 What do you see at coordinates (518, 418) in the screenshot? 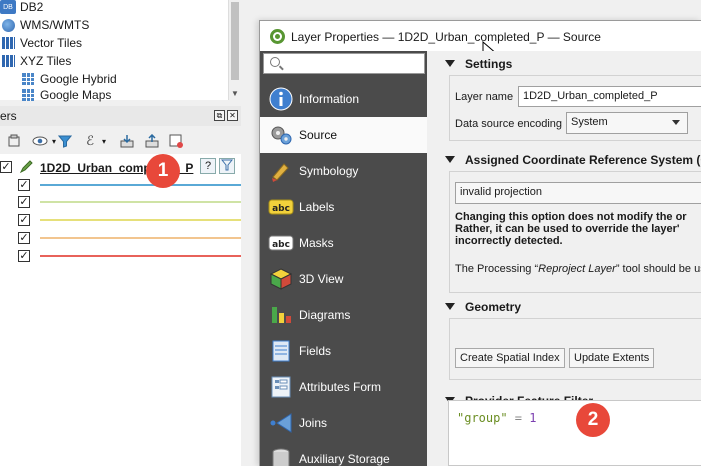
I see `expr-operator: =` at bounding box center [518, 418].